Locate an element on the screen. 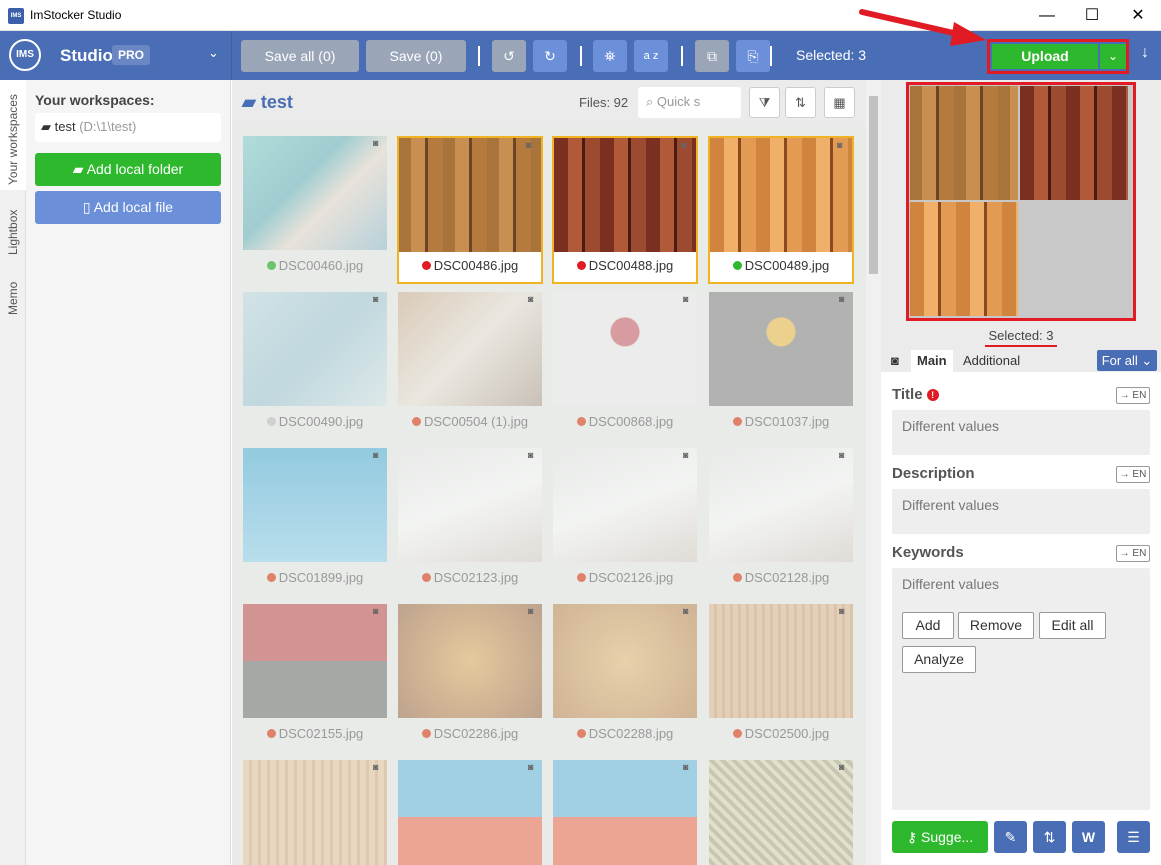 The height and width of the screenshot is (865, 1161). studio-label: Studio is located at coordinates (86, 56).